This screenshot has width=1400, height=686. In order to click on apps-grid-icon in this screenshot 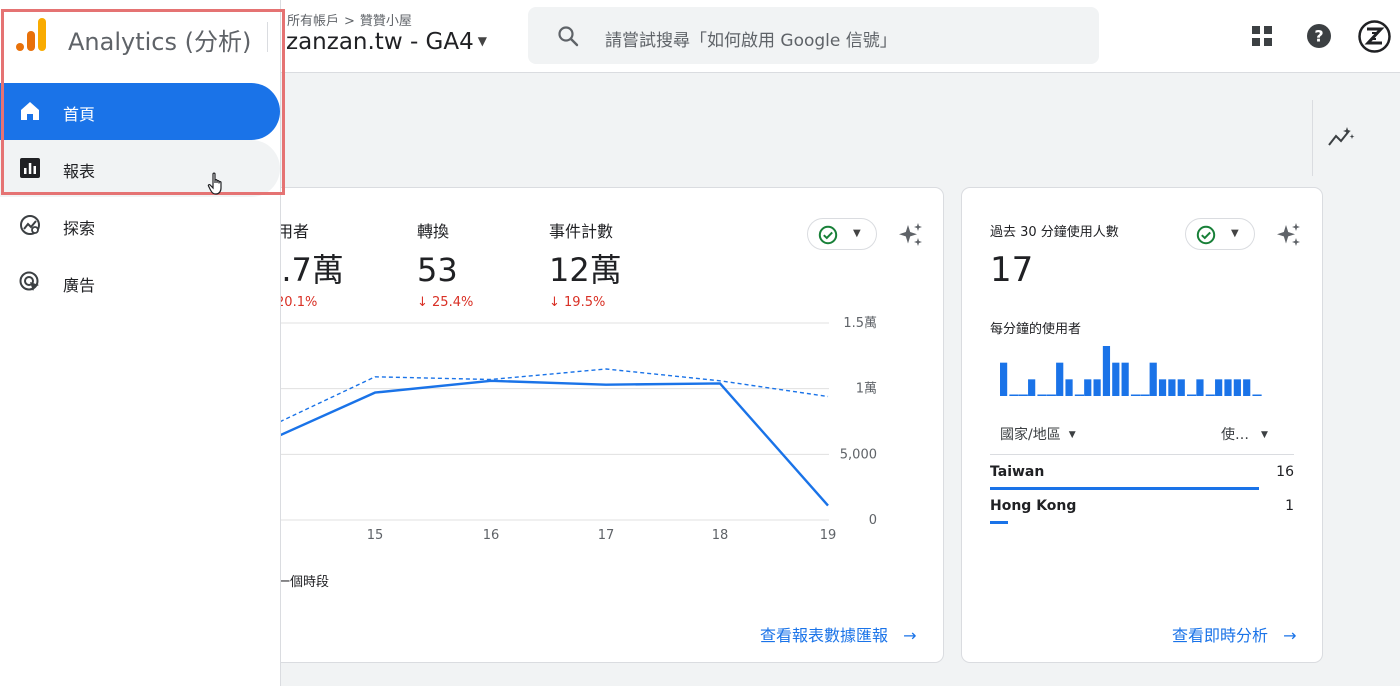, I will do `click(1262, 36)`.